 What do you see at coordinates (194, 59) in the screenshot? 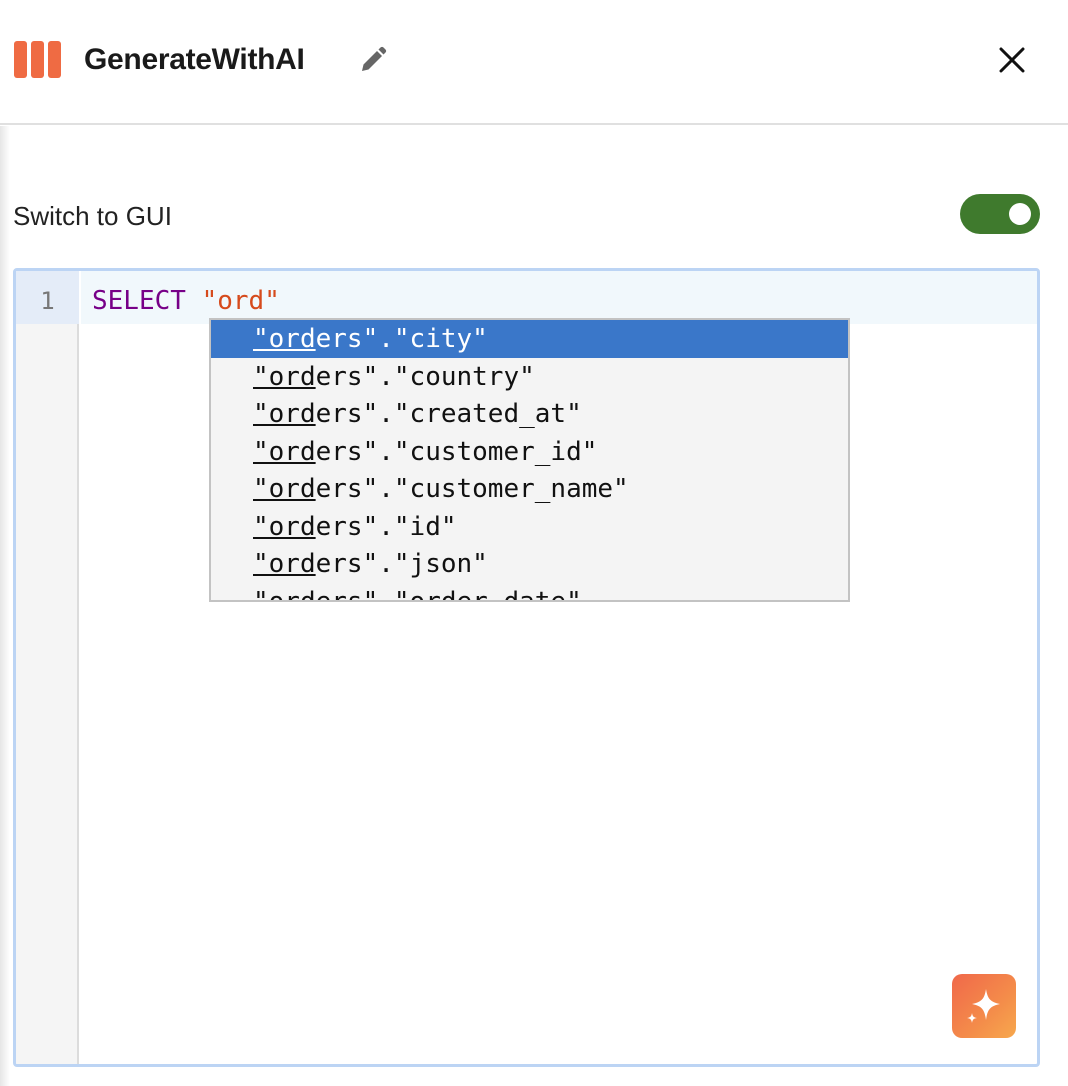
I see `panel-title: GenerateWithAI` at bounding box center [194, 59].